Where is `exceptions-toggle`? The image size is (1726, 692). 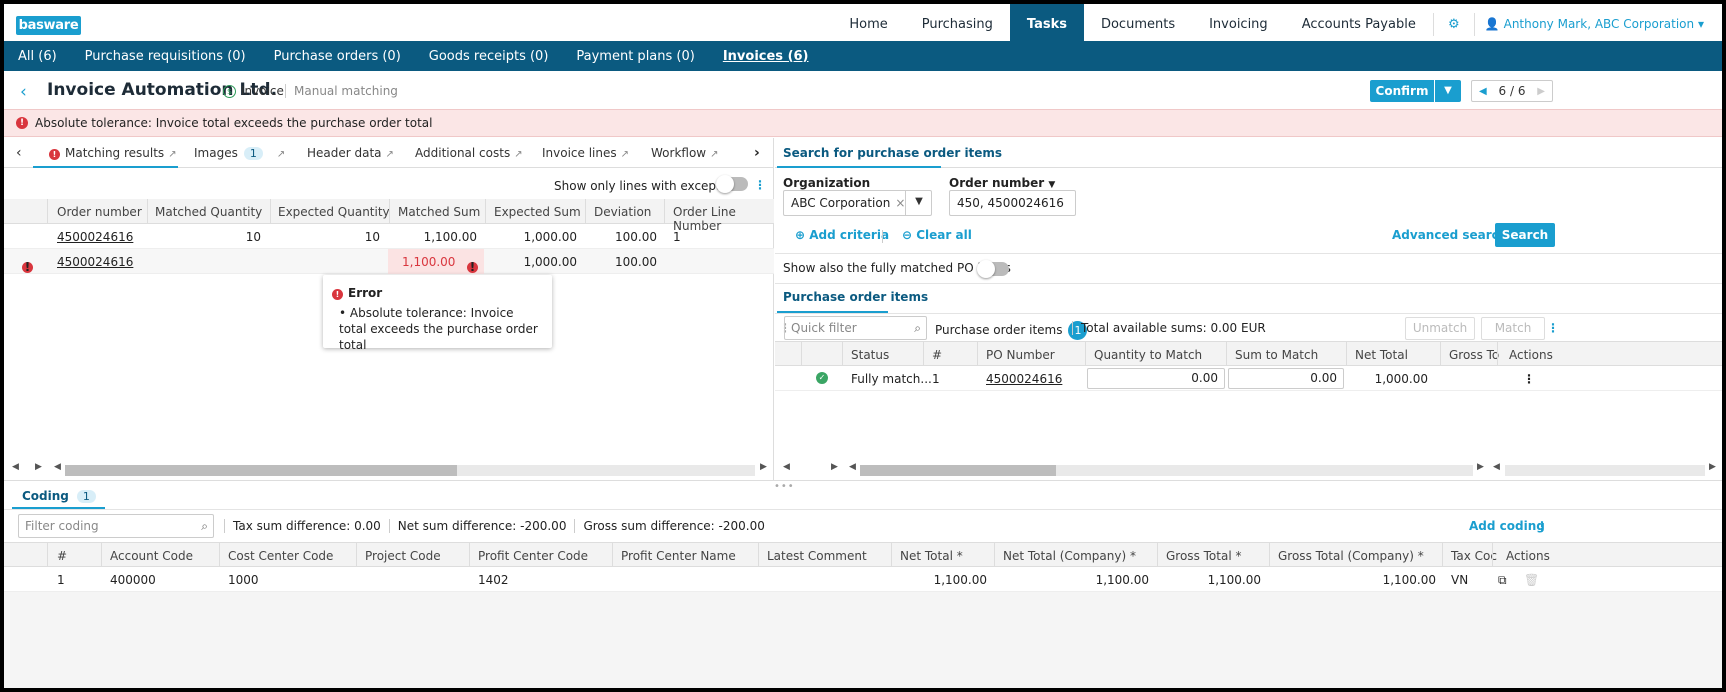
exceptions-toggle is located at coordinates (732, 184).